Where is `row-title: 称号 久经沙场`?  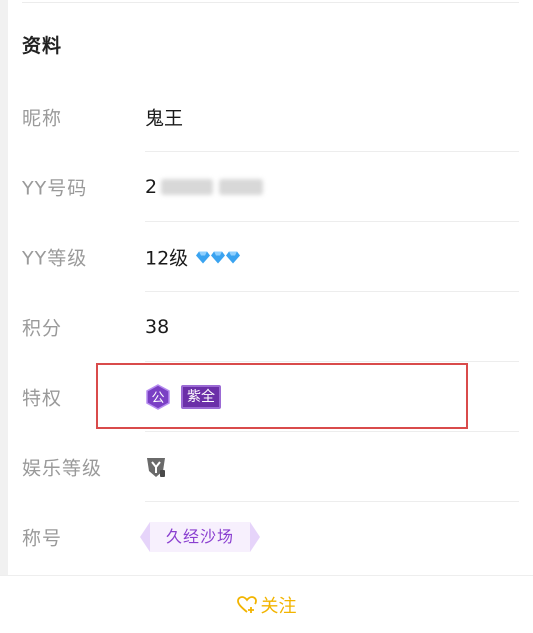 row-title: 称号 久经沙场 is located at coordinates (266, 537).